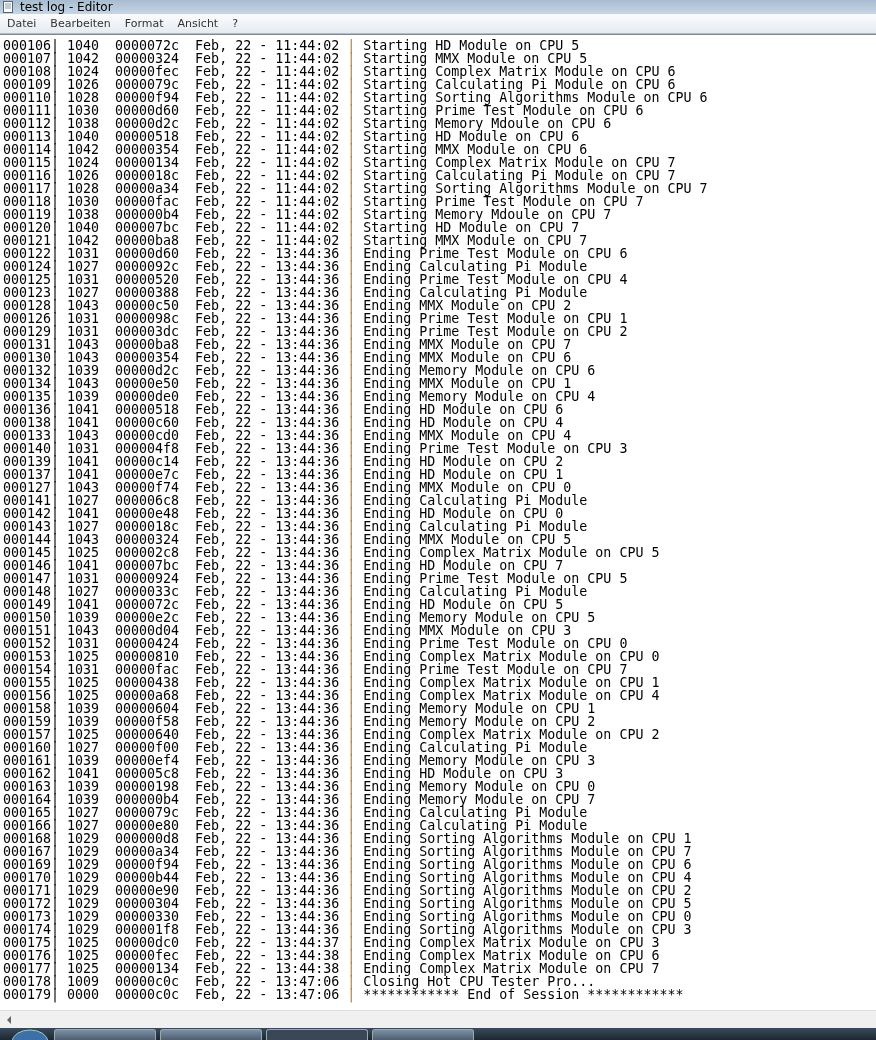  Describe the element at coordinates (32, 825) in the screenshot. I see `line-number: 000166|` at that location.